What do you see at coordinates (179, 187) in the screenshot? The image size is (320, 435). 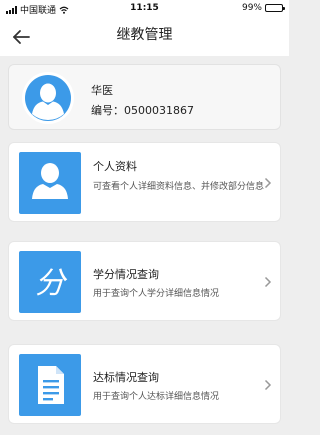 I see `card-description: 可查看个人详细资料信息、并修改部分信息` at bounding box center [179, 187].